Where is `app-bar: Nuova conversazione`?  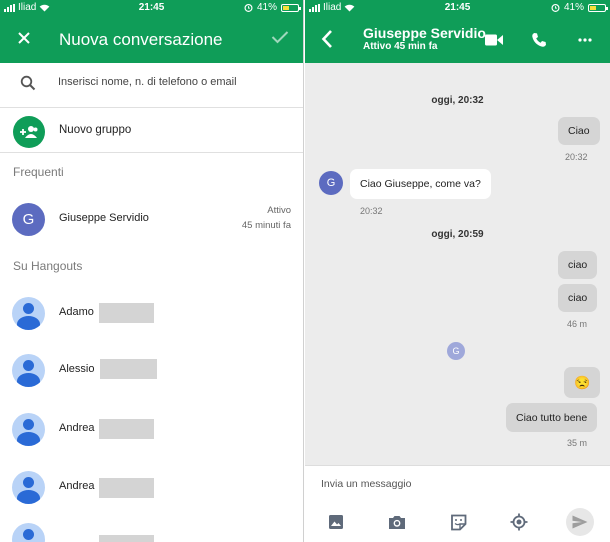
app-bar: Nuova conversazione is located at coordinates (151, 40).